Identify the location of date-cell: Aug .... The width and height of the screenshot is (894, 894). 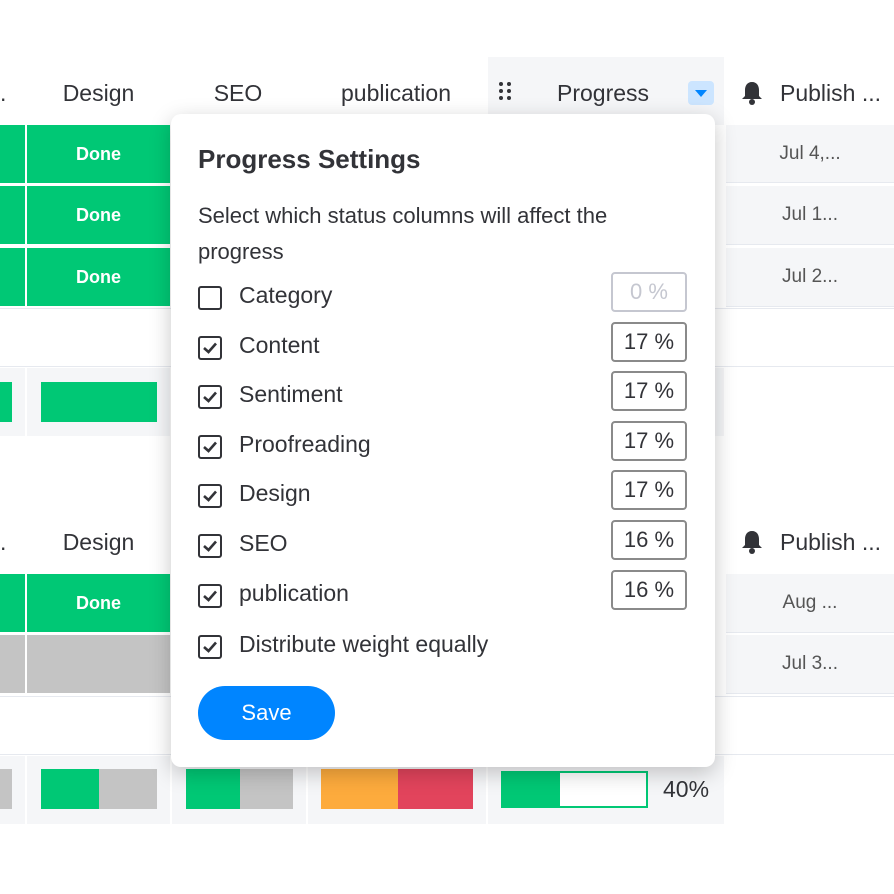
(810, 603).